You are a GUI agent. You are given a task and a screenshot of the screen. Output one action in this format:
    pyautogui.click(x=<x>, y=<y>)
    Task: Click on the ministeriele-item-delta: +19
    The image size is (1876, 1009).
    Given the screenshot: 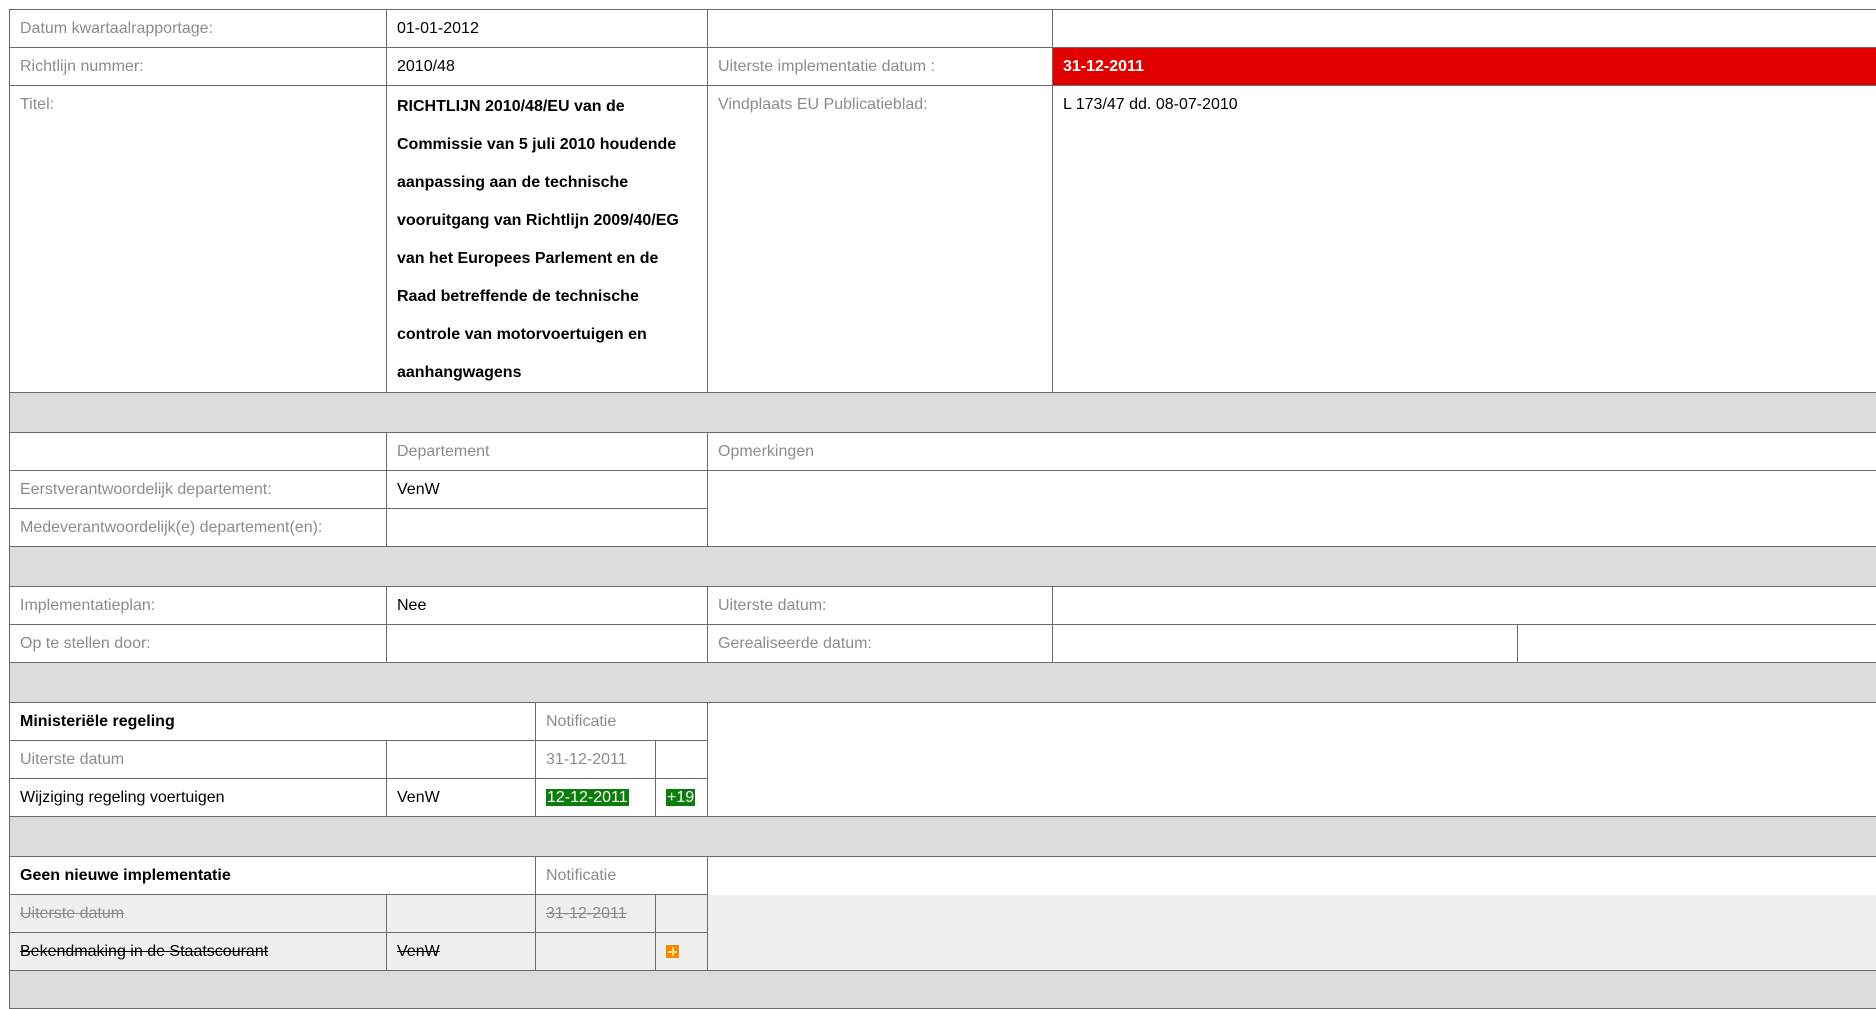 What is the action you would take?
    pyautogui.click(x=680, y=797)
    